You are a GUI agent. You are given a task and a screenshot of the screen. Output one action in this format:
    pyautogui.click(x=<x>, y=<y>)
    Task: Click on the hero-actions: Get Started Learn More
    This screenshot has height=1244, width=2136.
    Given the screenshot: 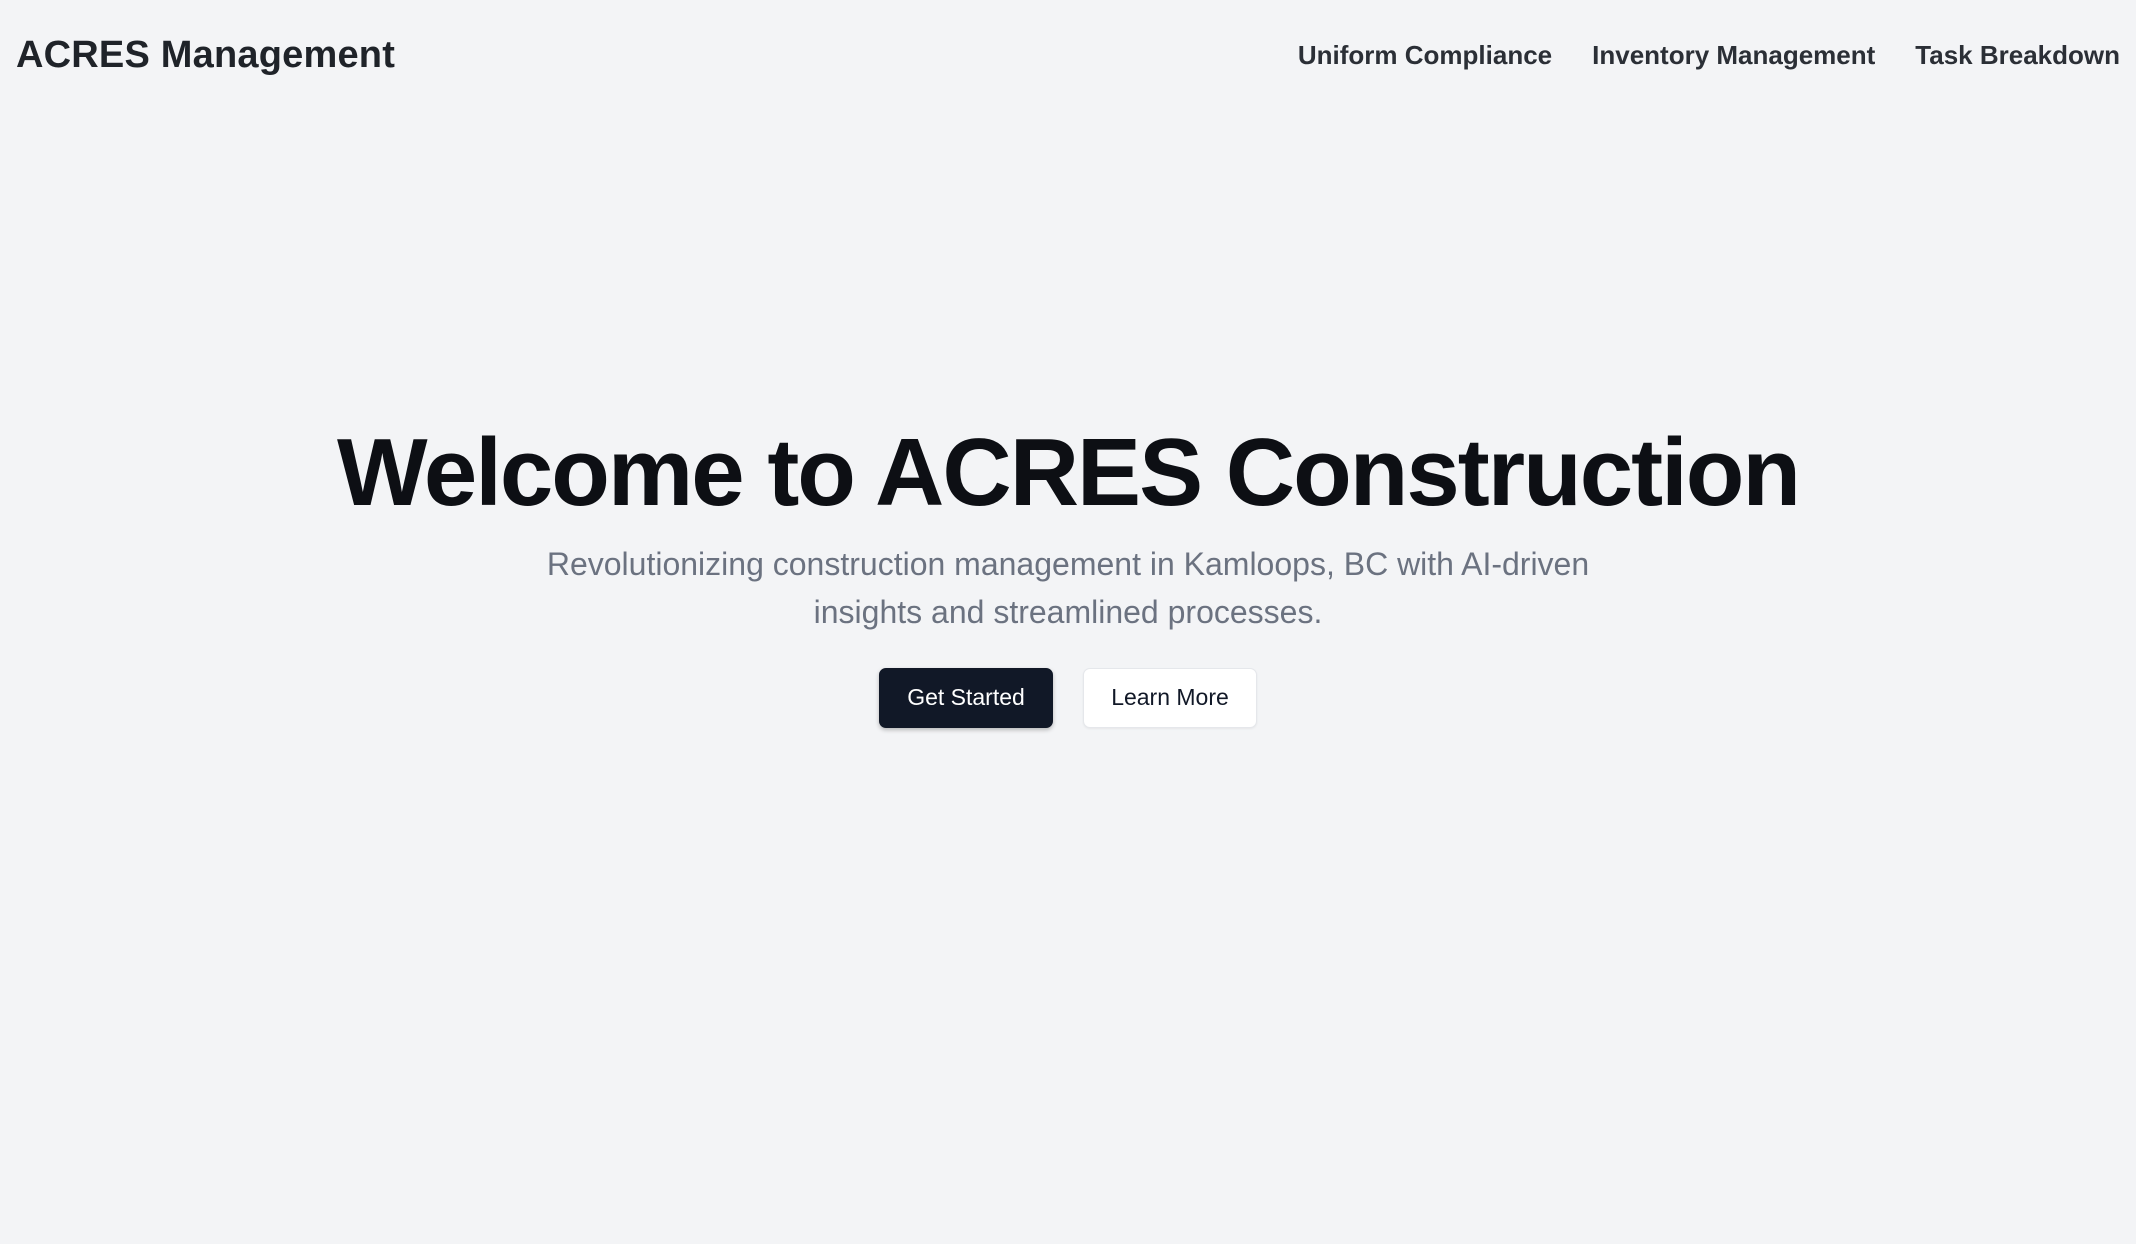 What is the action you would take?
    pyautogui.click(x=1068, y=697)
    